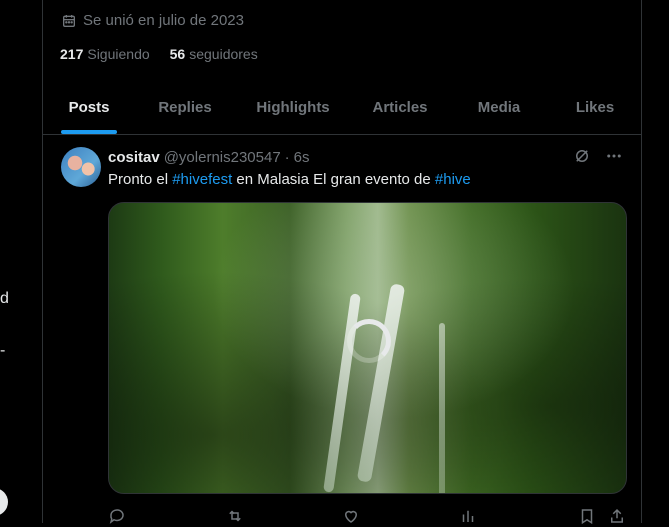  What do you see at coordinates (400, 107) in the screenshot?
I see `tab-articles: Articles` at bounding box center [400, 107].